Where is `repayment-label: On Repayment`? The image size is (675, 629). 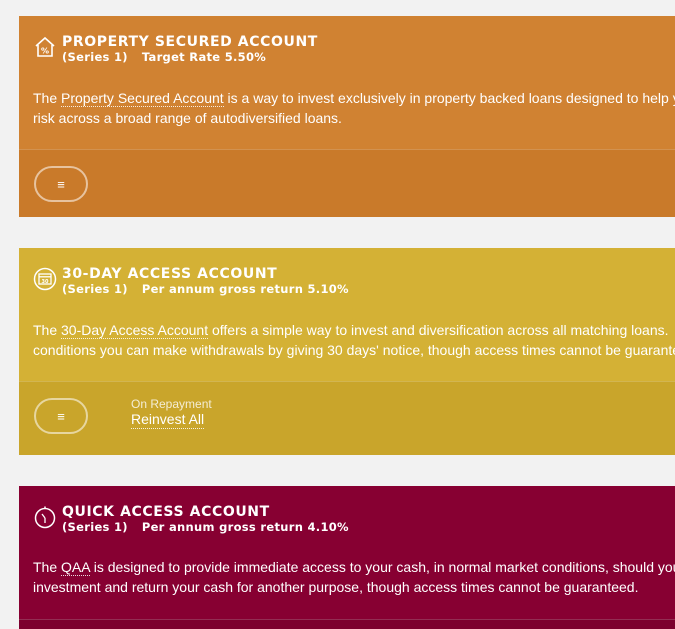
repayment-label: On Repayment is located at coordinates (171, 404).